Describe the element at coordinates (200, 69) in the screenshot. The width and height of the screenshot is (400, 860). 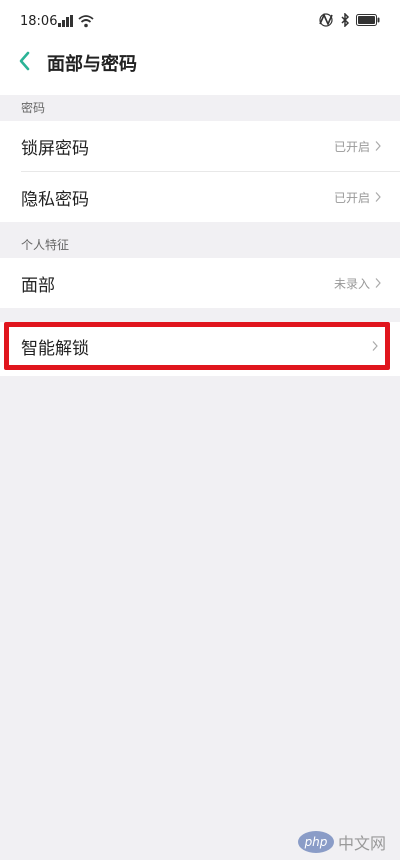
I see `page-header: 面部与密码` at that location.